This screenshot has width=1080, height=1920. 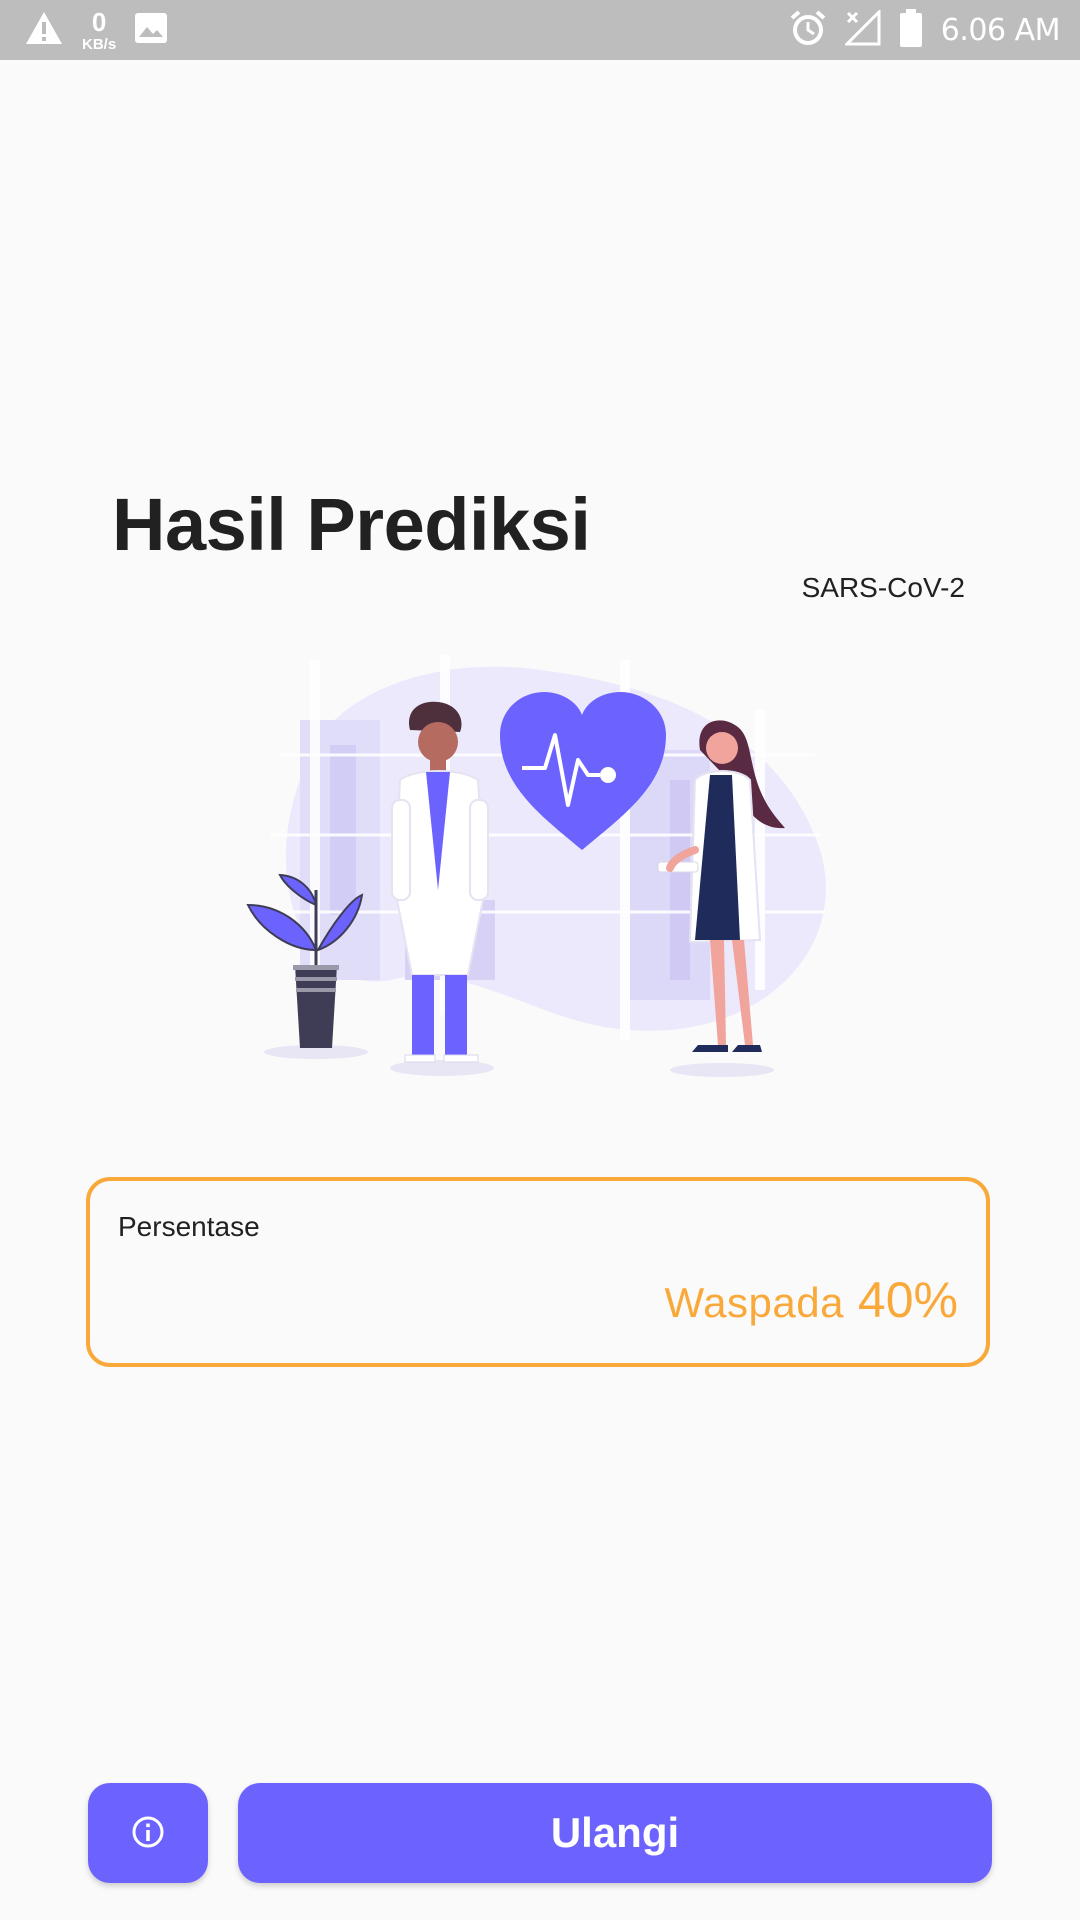 I want to click on network-speed: 0 KB/s, so click(x=99, y=30).